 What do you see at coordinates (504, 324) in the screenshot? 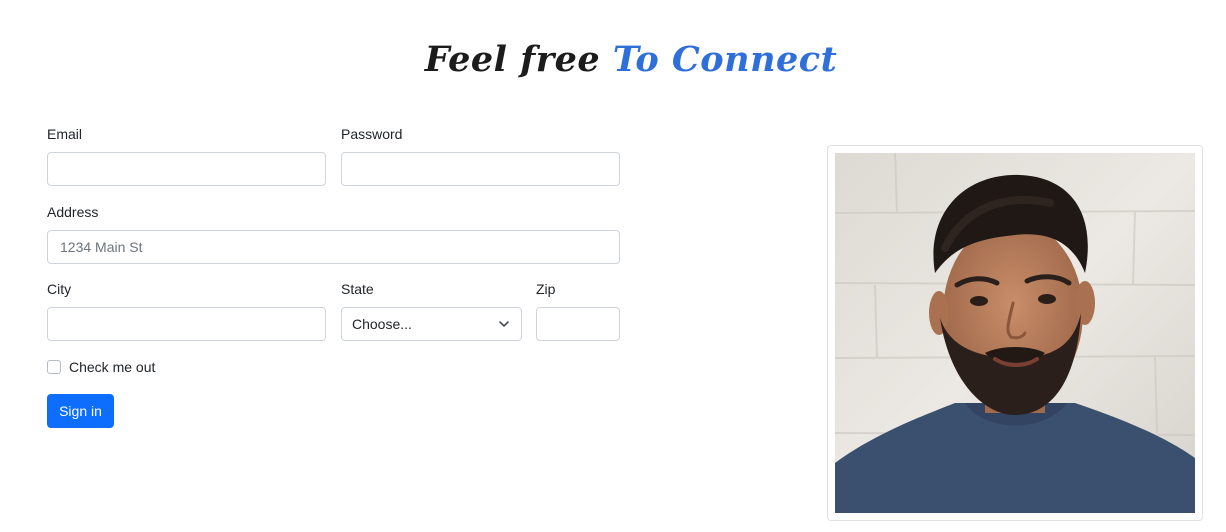
I see `chevron-down-icon` at bounding box center [504, 324].